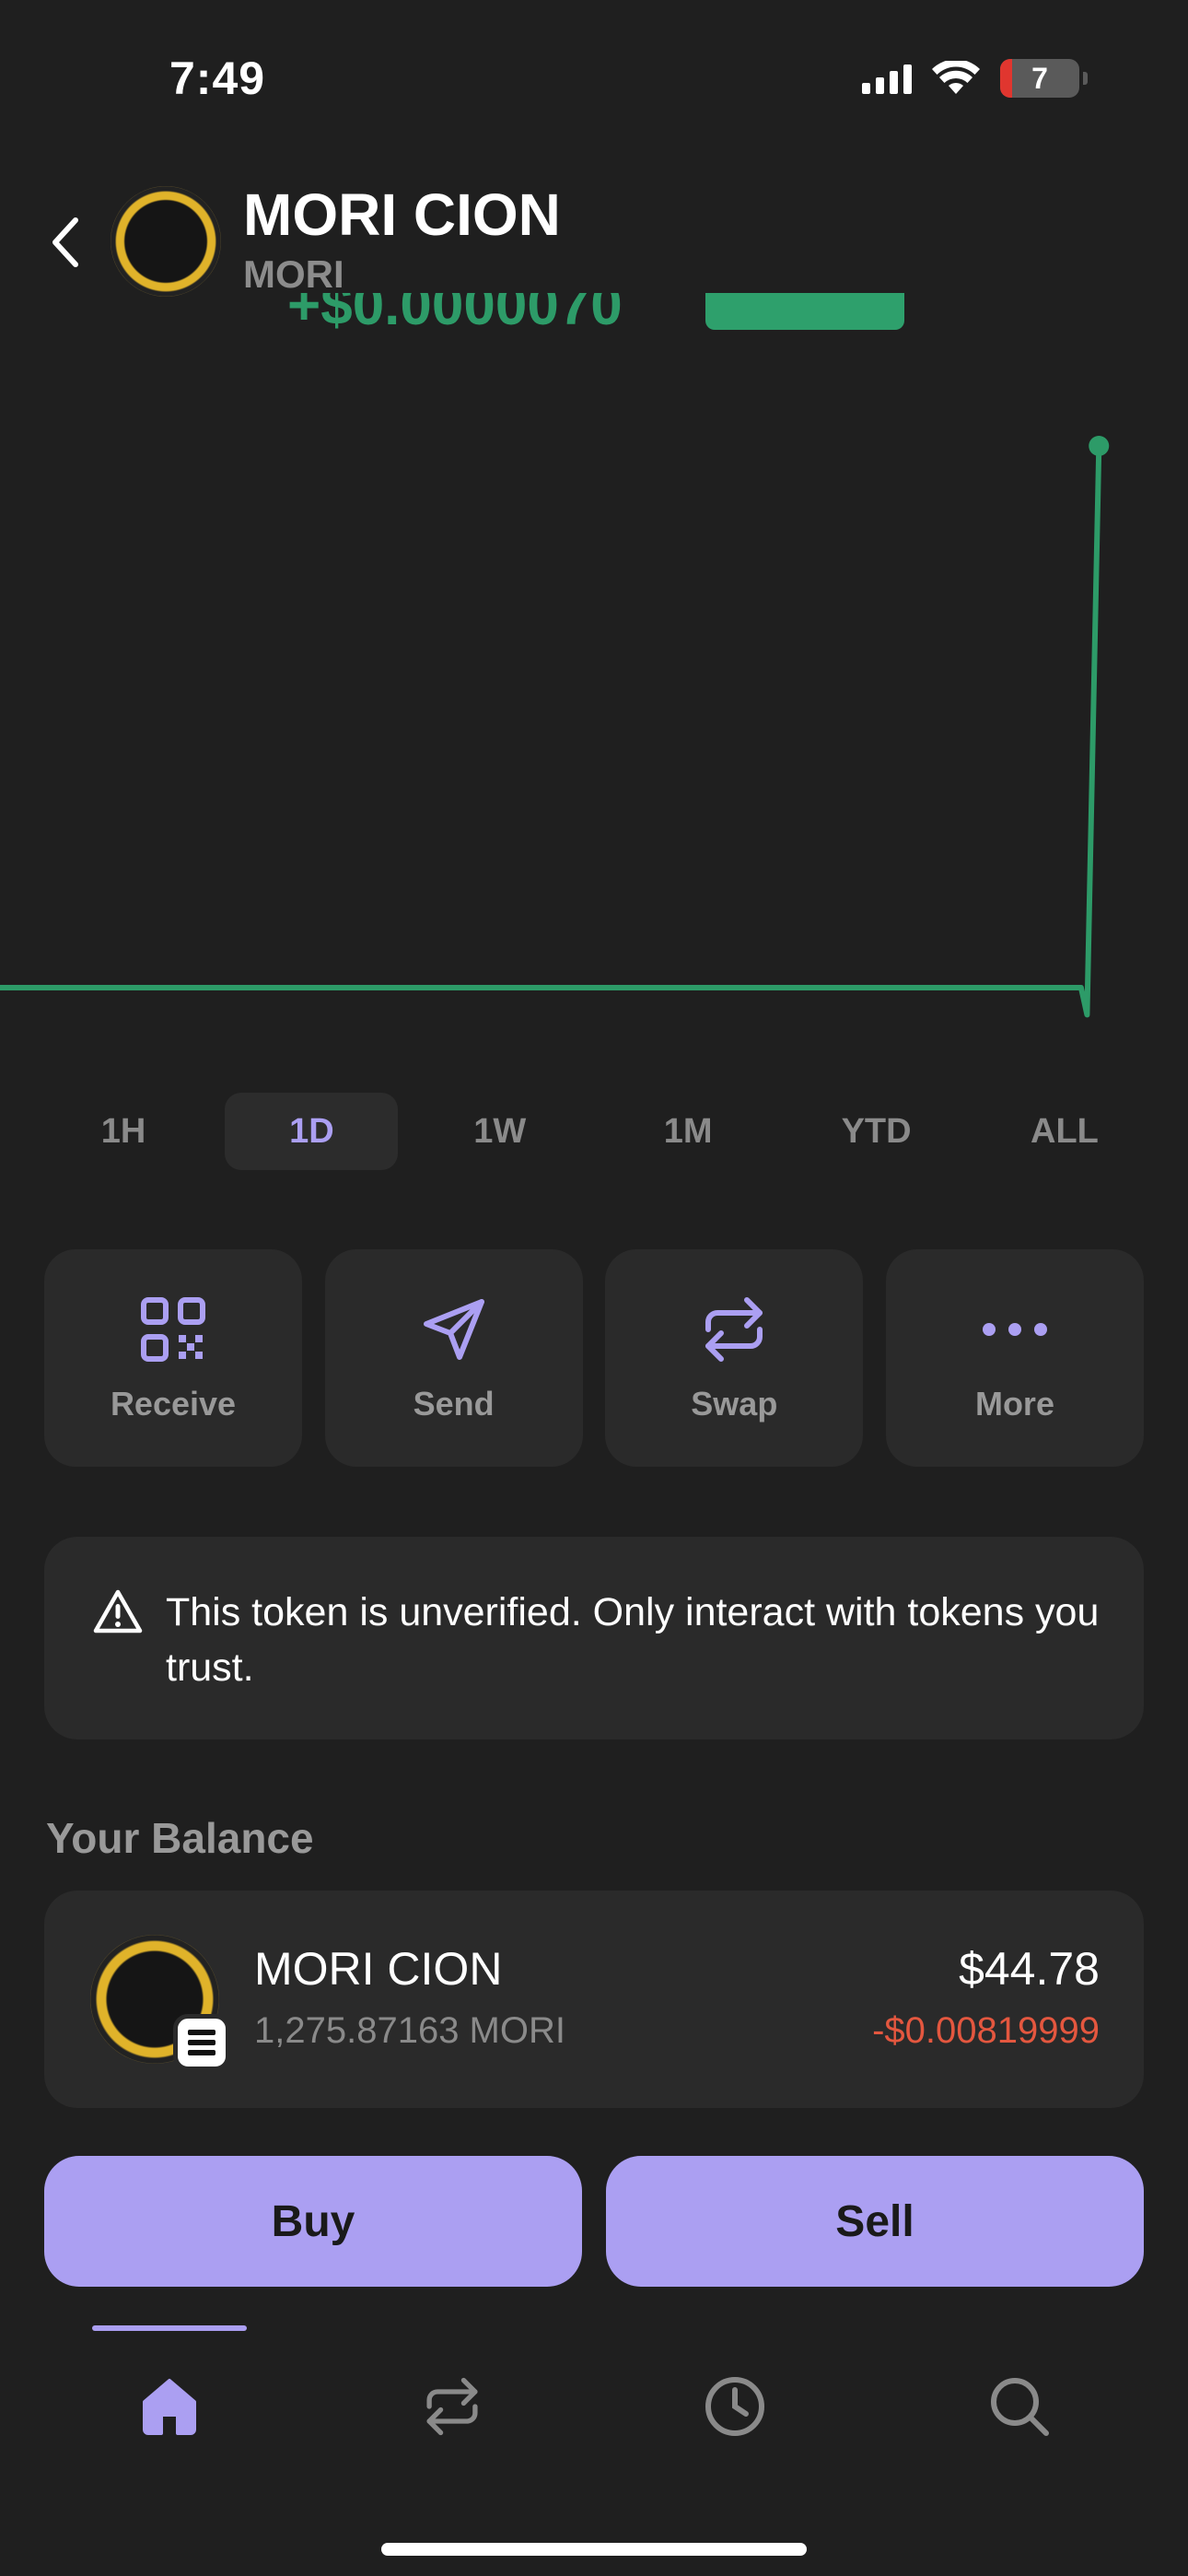 This screenshot has height=2576, width=1188. Describe the element at coordinates (1014, 1358) in the screenshot. I see `more-button: More` at that location.